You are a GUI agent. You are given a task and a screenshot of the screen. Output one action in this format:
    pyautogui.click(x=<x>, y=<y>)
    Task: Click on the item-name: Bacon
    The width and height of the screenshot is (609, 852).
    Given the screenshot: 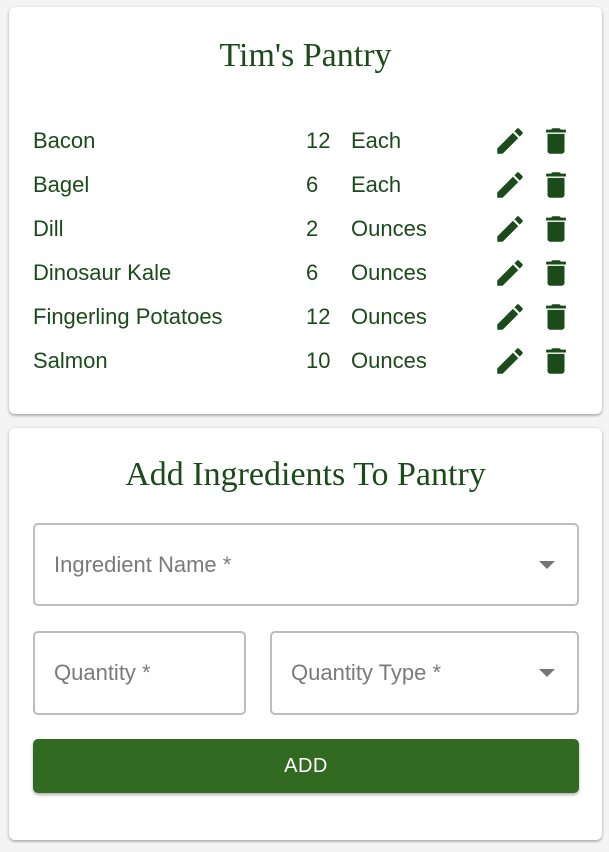 What is the action you would take?
    pyautogui.click(x=64, y=140)
    